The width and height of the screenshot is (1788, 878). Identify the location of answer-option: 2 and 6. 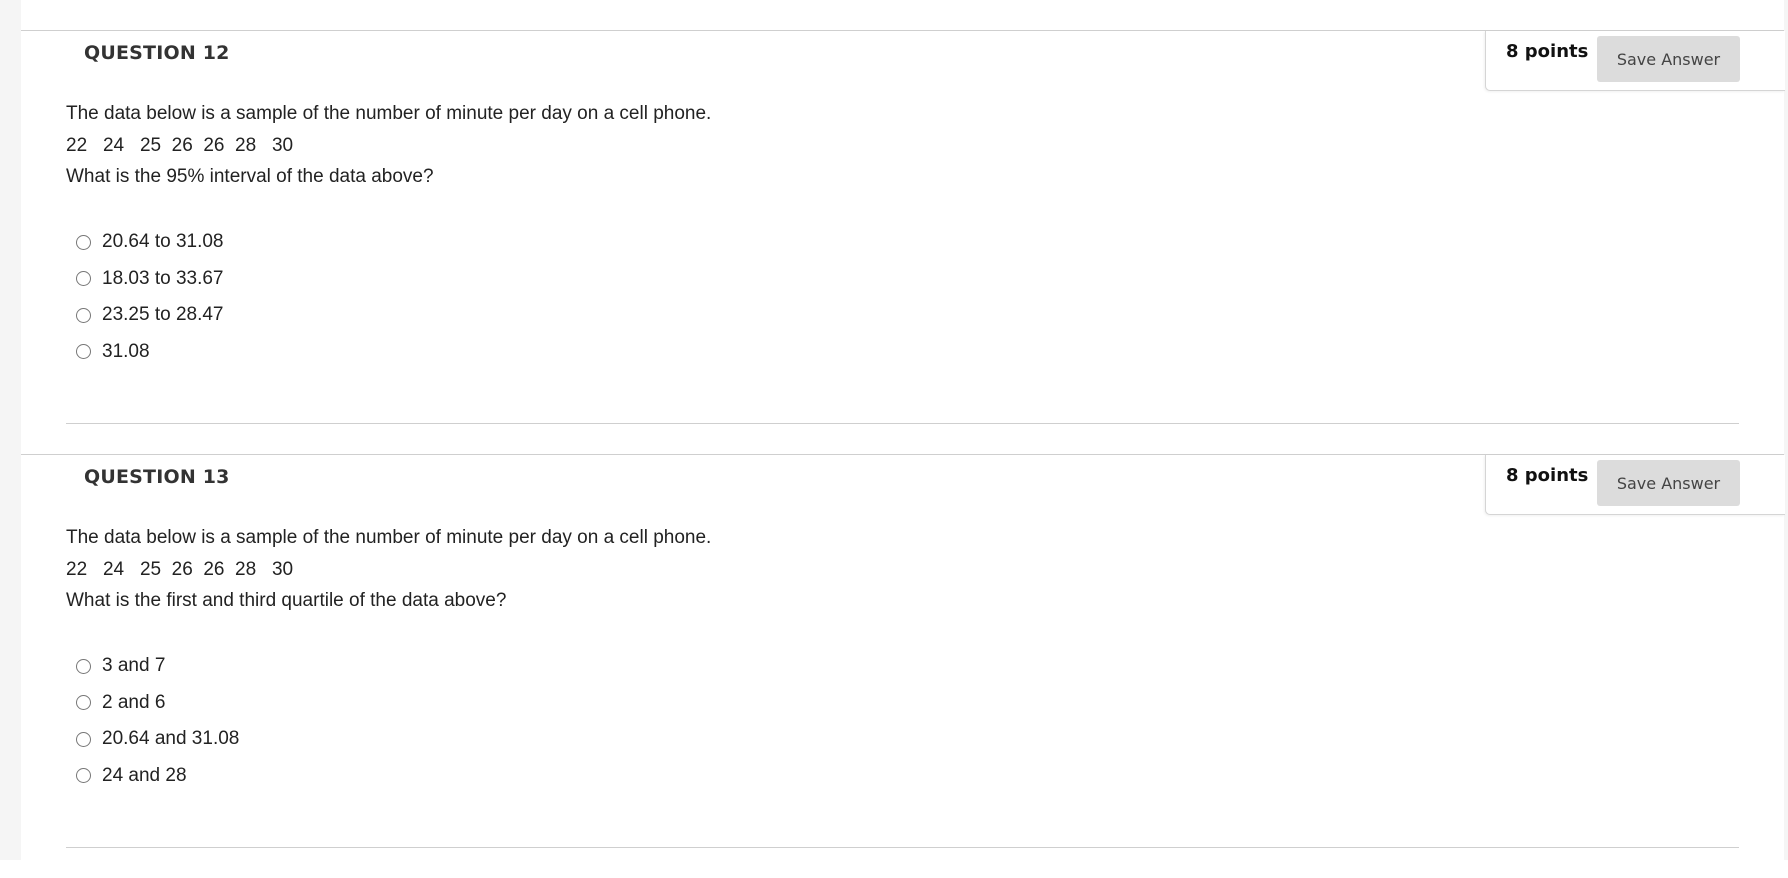
(157, 703).